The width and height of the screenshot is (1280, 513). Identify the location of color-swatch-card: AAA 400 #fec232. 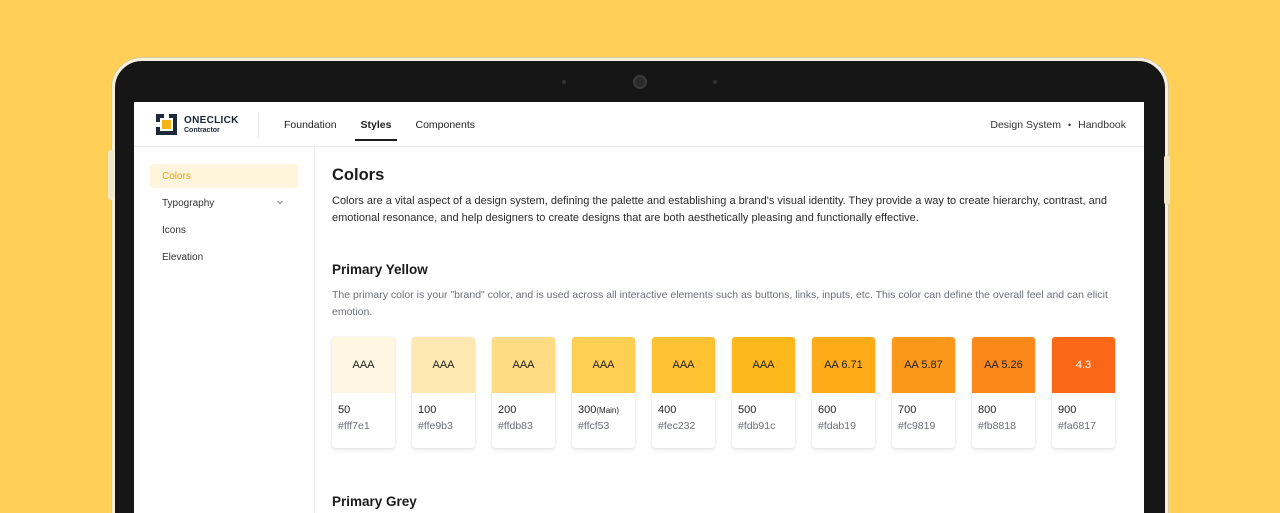
(683, 392).